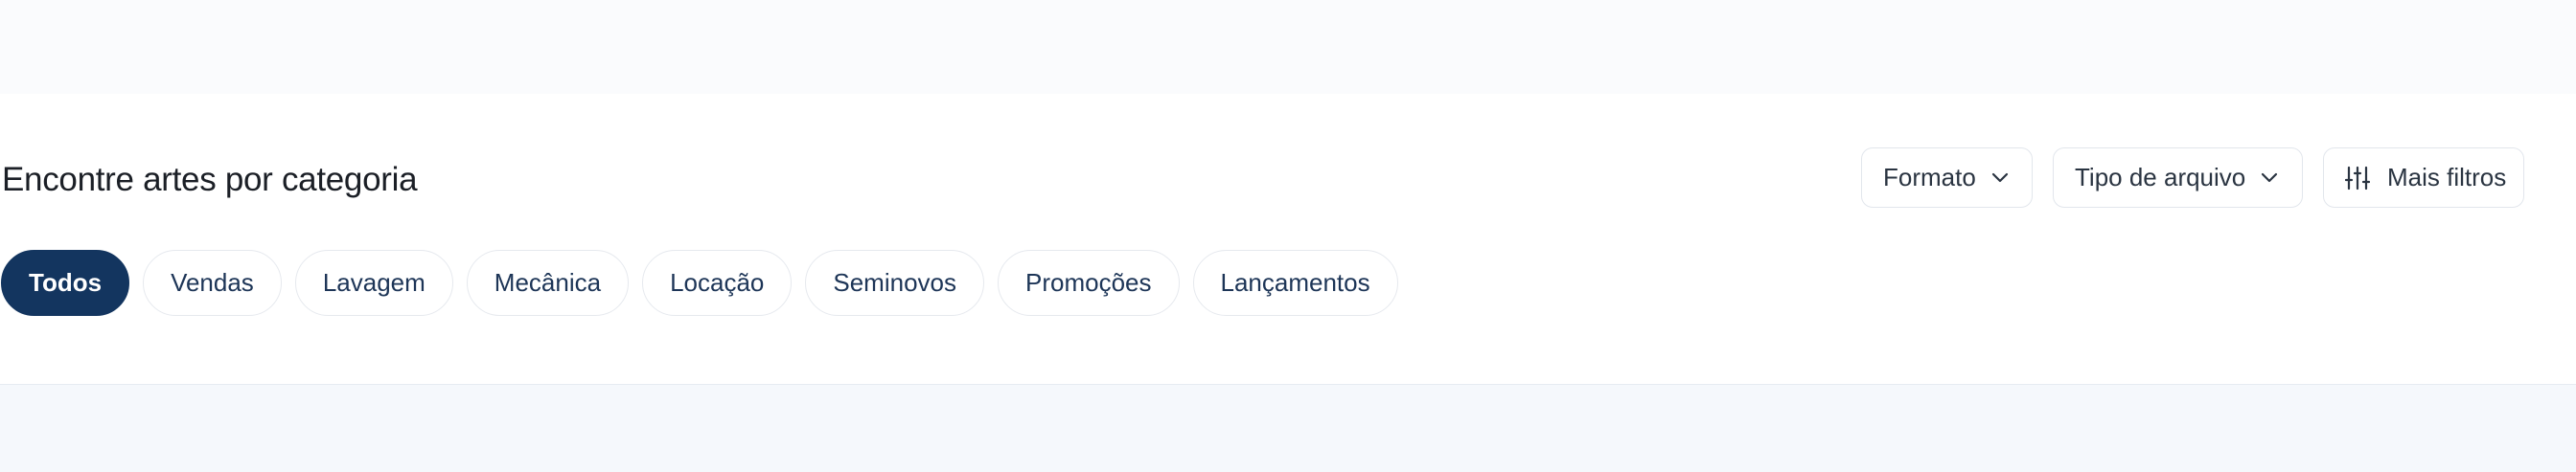 The width and height of the screenshot is (2576, 472). What do you see at coordinates (212, 283) in the screenshot?
I see `category-chip-vendas: Vendas` at bounding box center [212, 283].